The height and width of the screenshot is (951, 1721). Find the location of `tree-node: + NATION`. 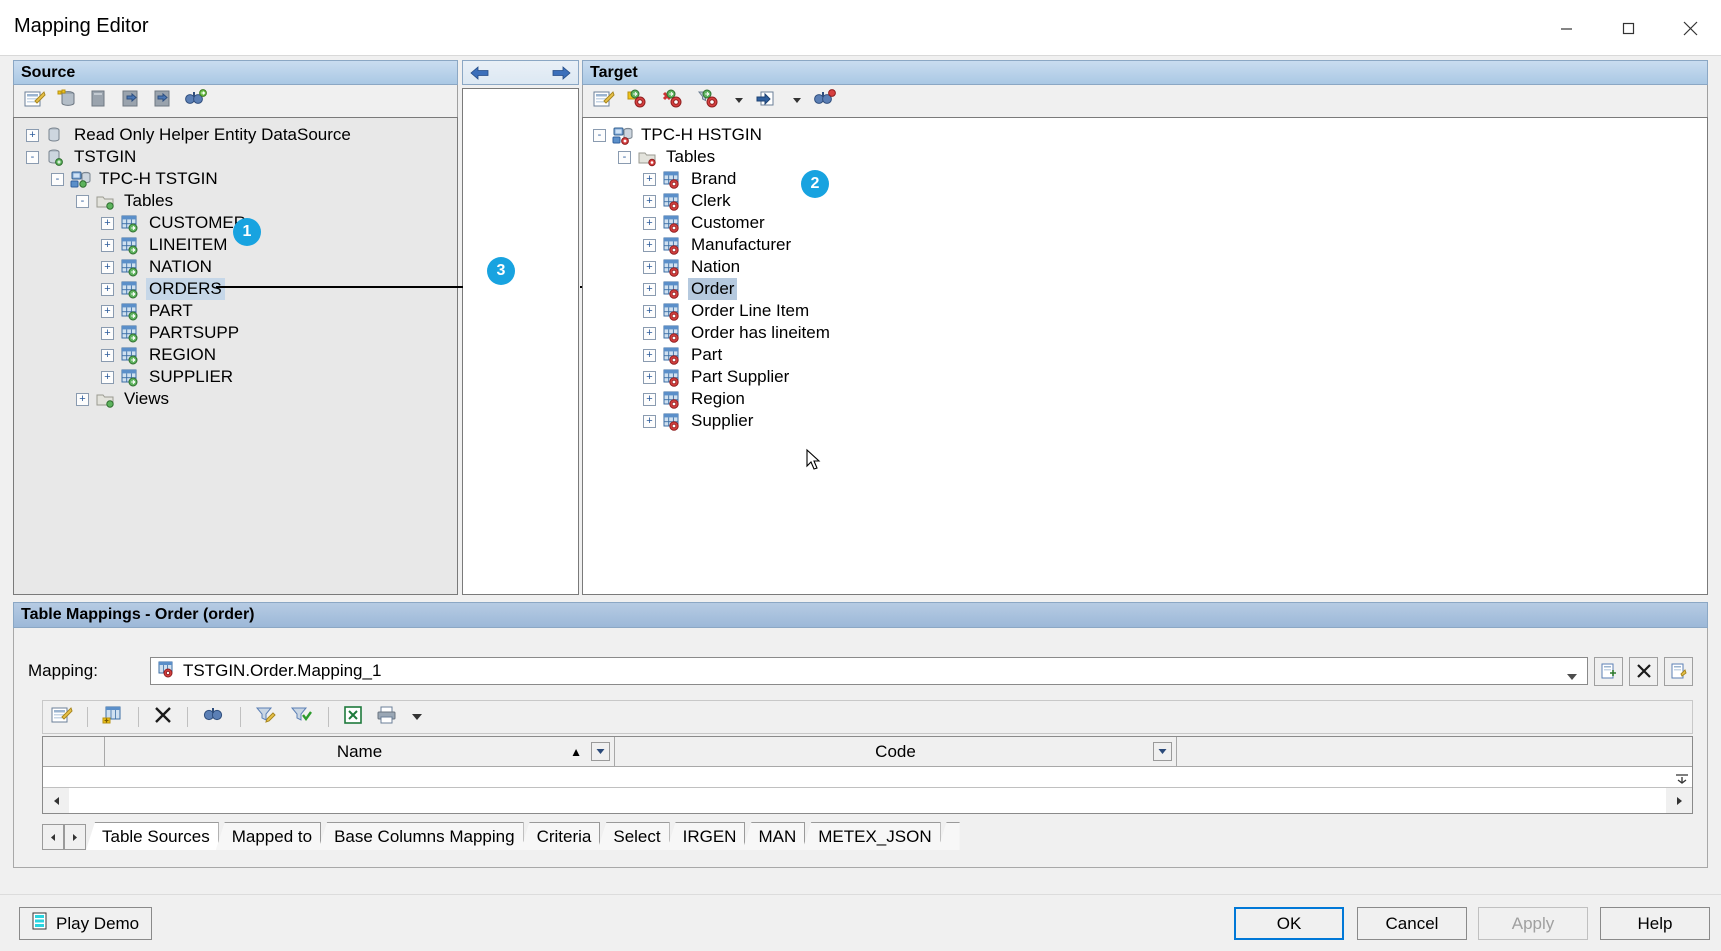

tree-node: + NATION is located at coordinates (235, 267).